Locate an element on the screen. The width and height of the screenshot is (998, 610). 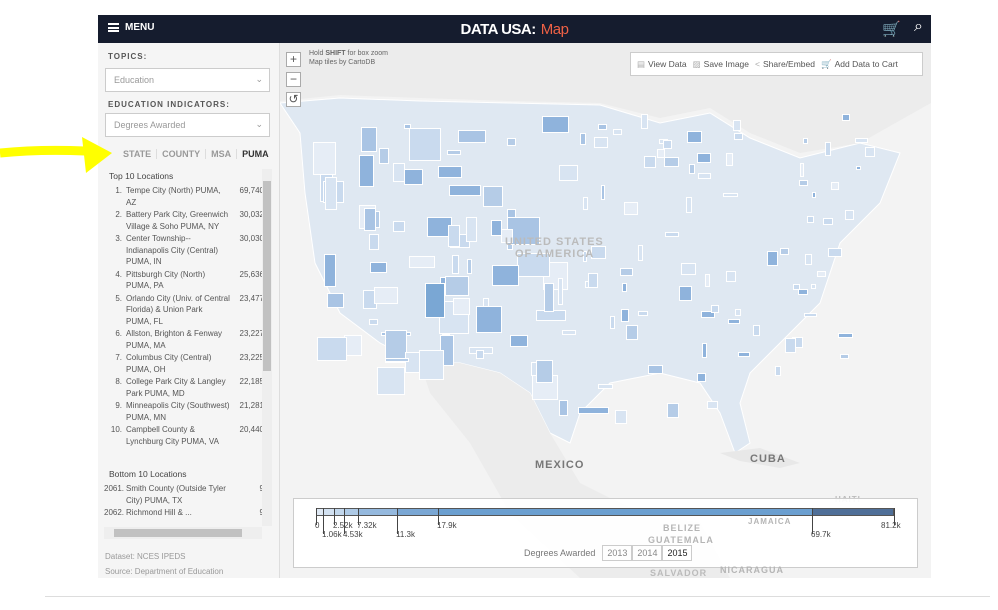
reset-zoom-button: ↺ is located at coordinates (293, 99).